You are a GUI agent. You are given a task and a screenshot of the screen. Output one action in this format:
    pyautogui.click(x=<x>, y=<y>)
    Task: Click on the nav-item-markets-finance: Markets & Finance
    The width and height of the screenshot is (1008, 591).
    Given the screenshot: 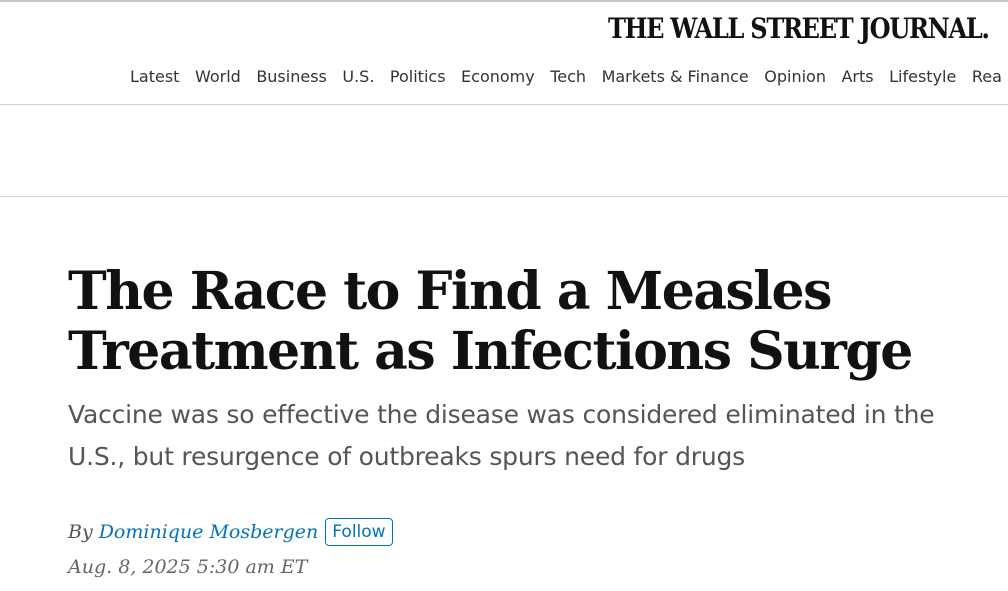 What is the action you would take?
    pyautogui.click(x=675, y=77)
    